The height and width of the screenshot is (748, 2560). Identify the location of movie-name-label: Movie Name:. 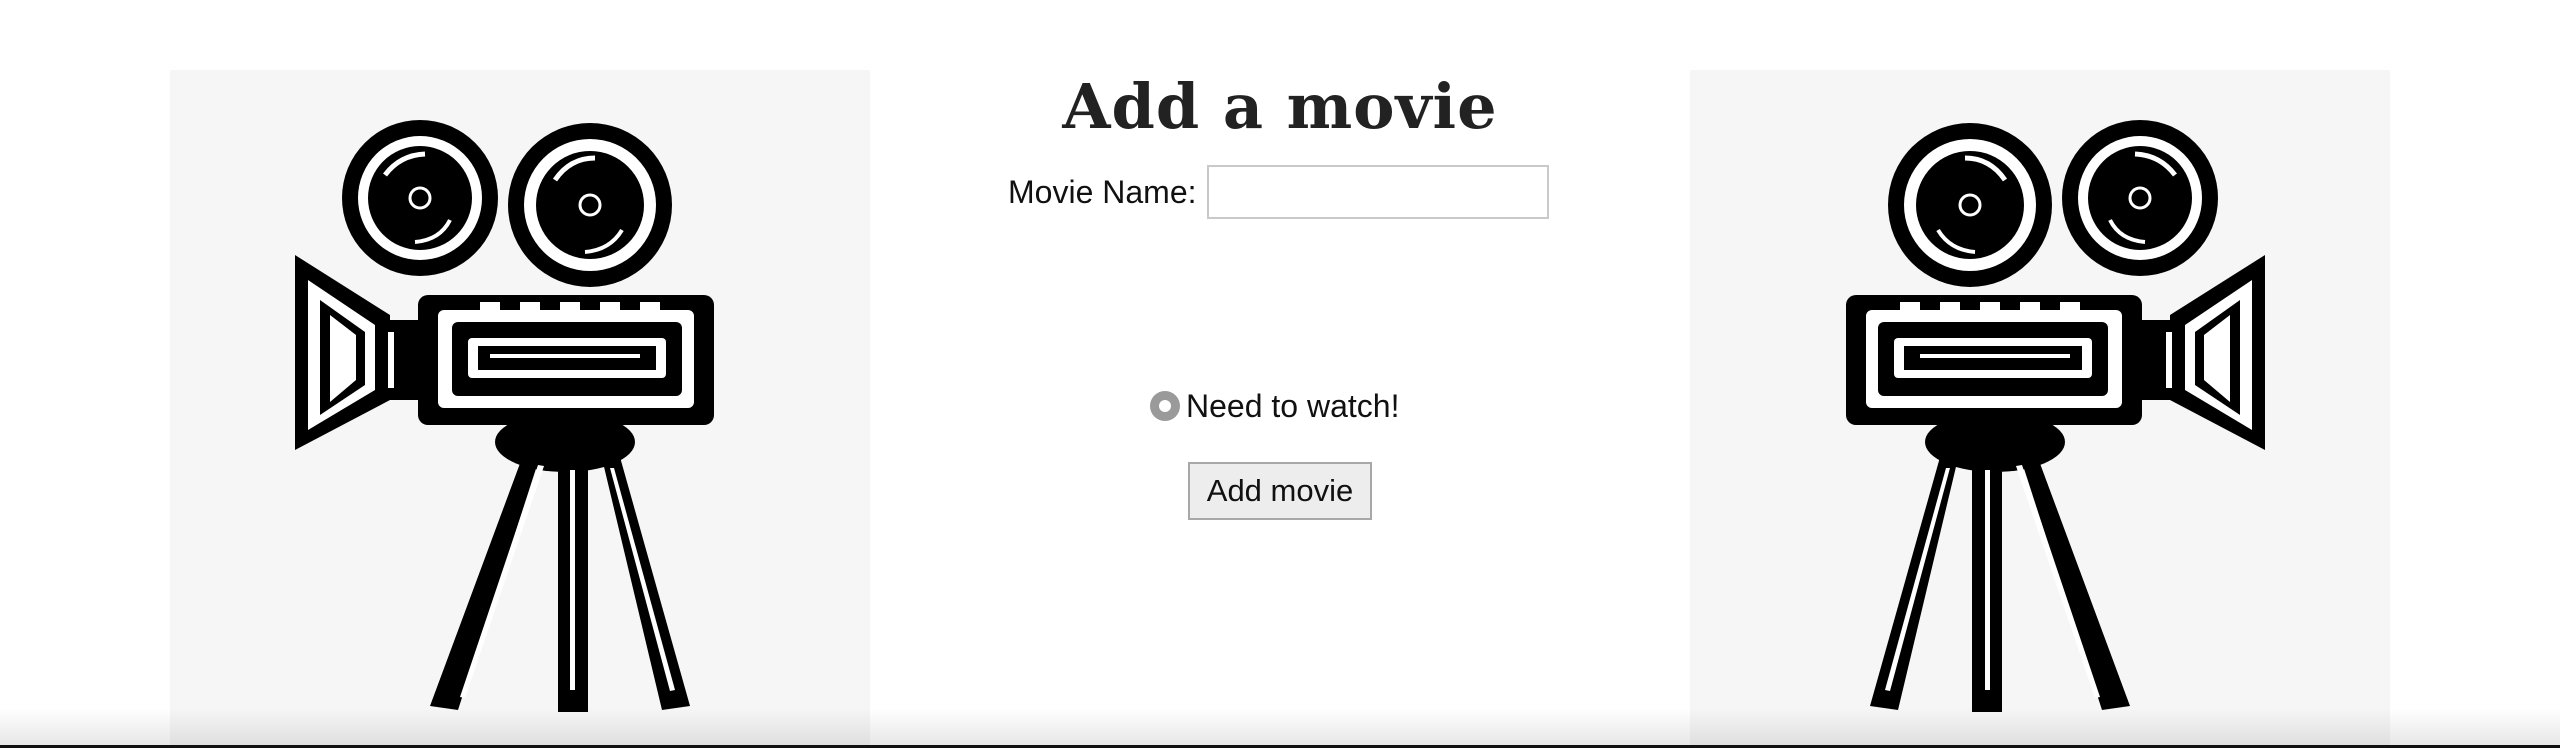
(1102, 191).